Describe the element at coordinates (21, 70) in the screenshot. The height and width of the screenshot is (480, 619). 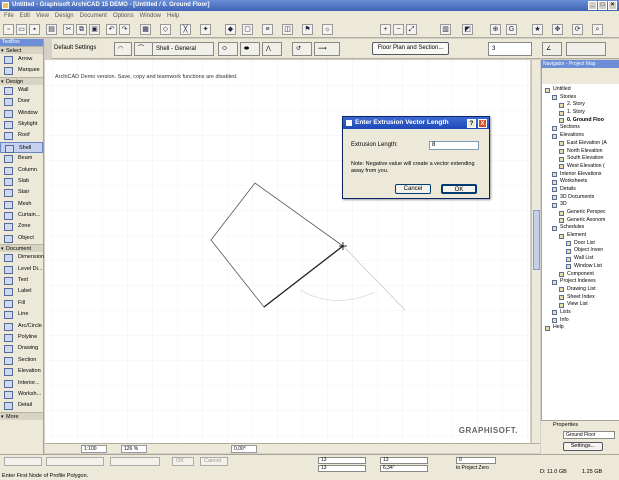
I see `tool-marquee: Marquee` at that location.